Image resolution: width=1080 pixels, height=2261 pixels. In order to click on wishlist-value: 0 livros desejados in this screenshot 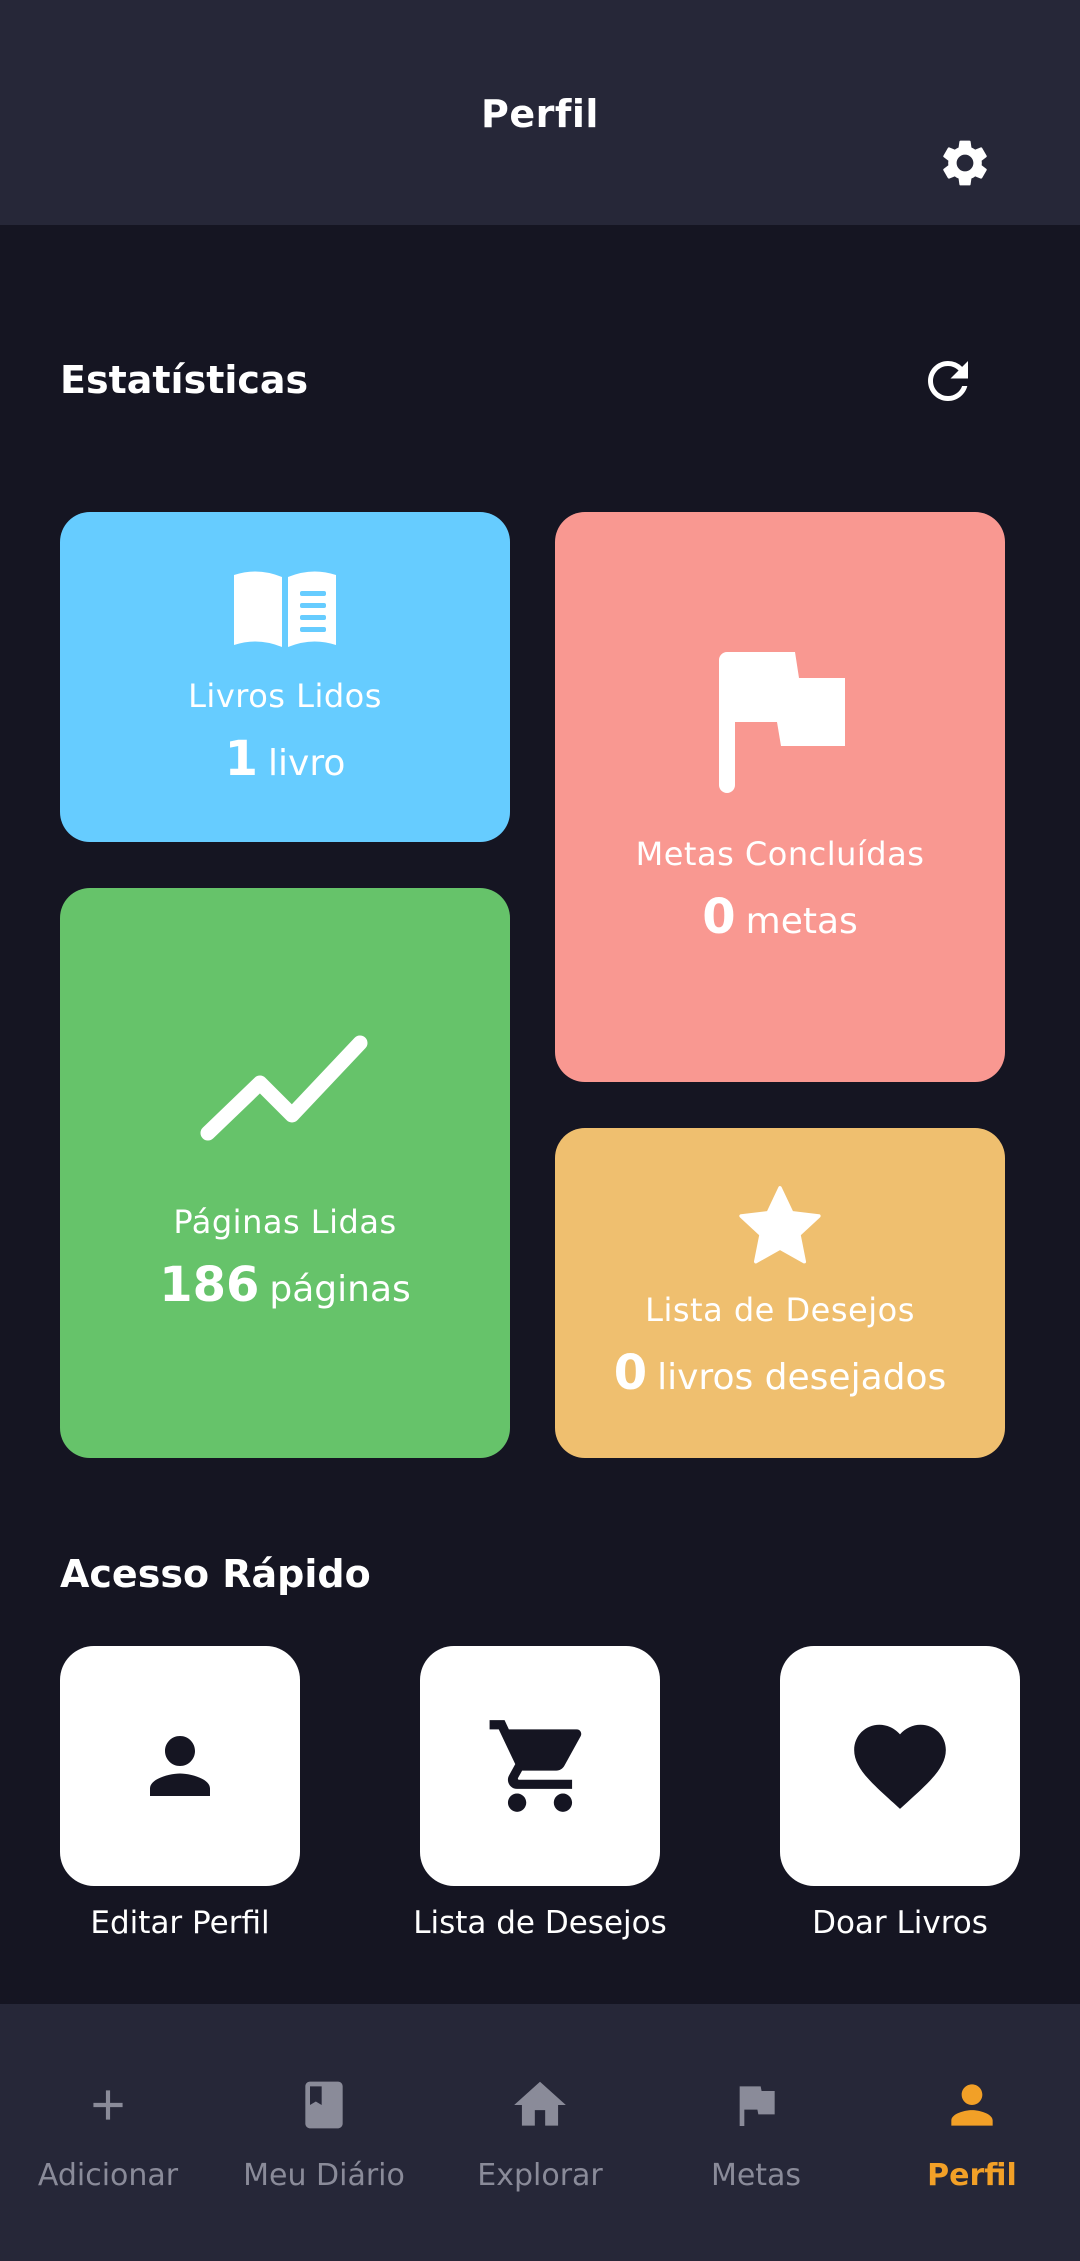, I will do `click(780, 1373)`.